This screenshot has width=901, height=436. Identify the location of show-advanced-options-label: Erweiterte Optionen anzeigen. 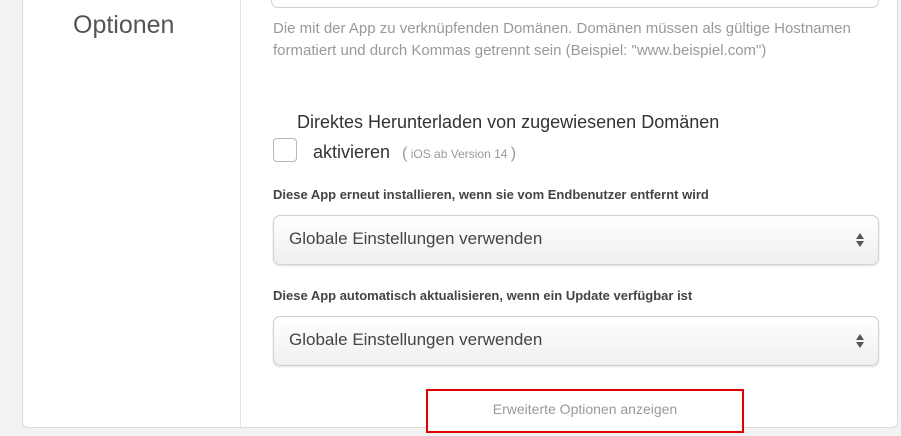
(585, 409).